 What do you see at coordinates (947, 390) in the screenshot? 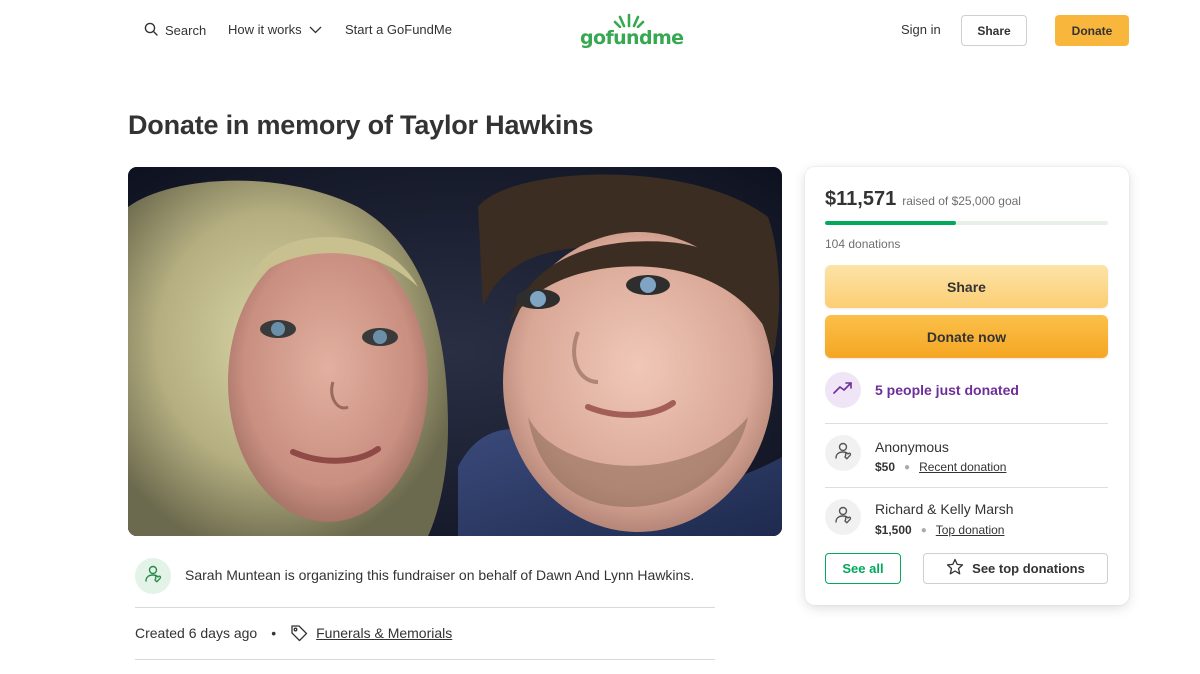
I see `recent-activity-text: 5 people just donated` at bounding box center [947, 390].